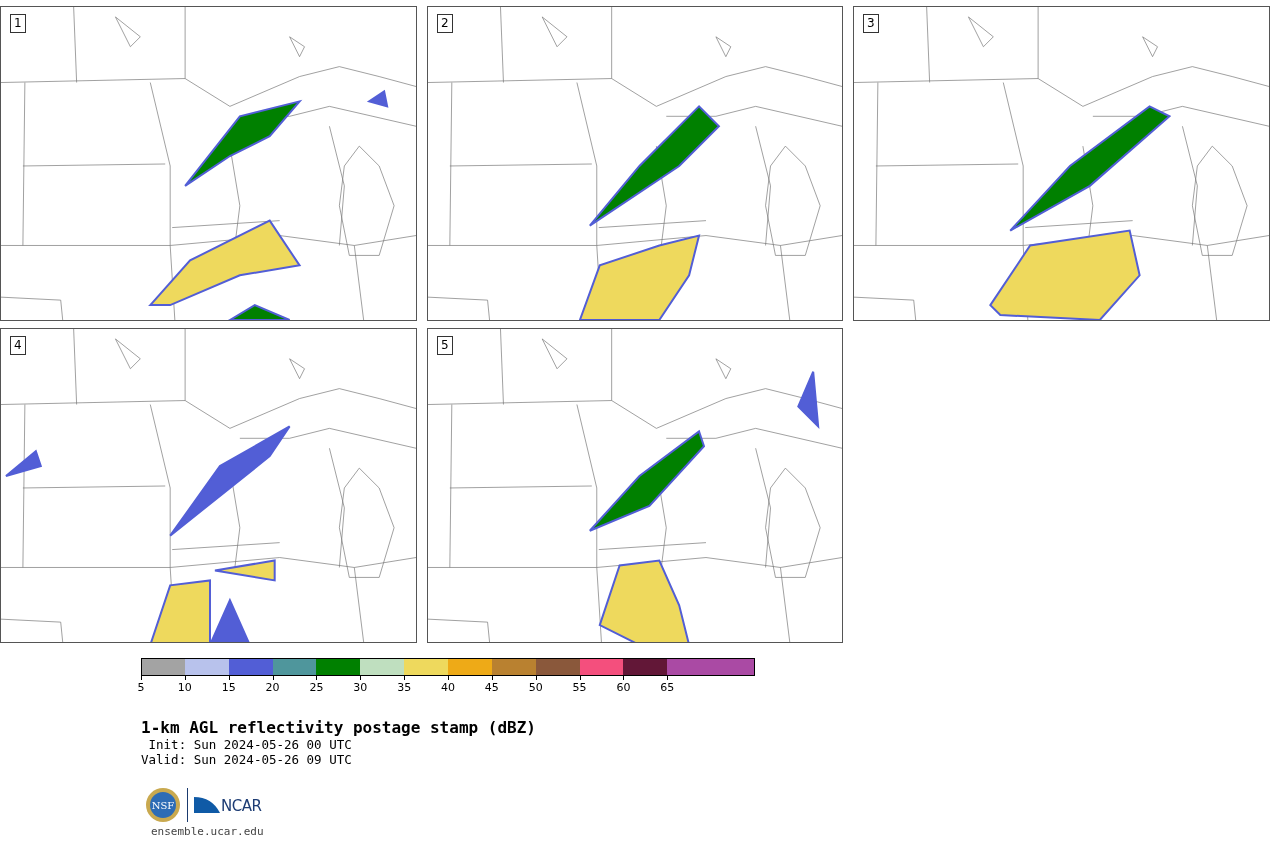  Describe the element at coordinates (18, 345) in the screenshot. I see `panel-number: 4` at that location.